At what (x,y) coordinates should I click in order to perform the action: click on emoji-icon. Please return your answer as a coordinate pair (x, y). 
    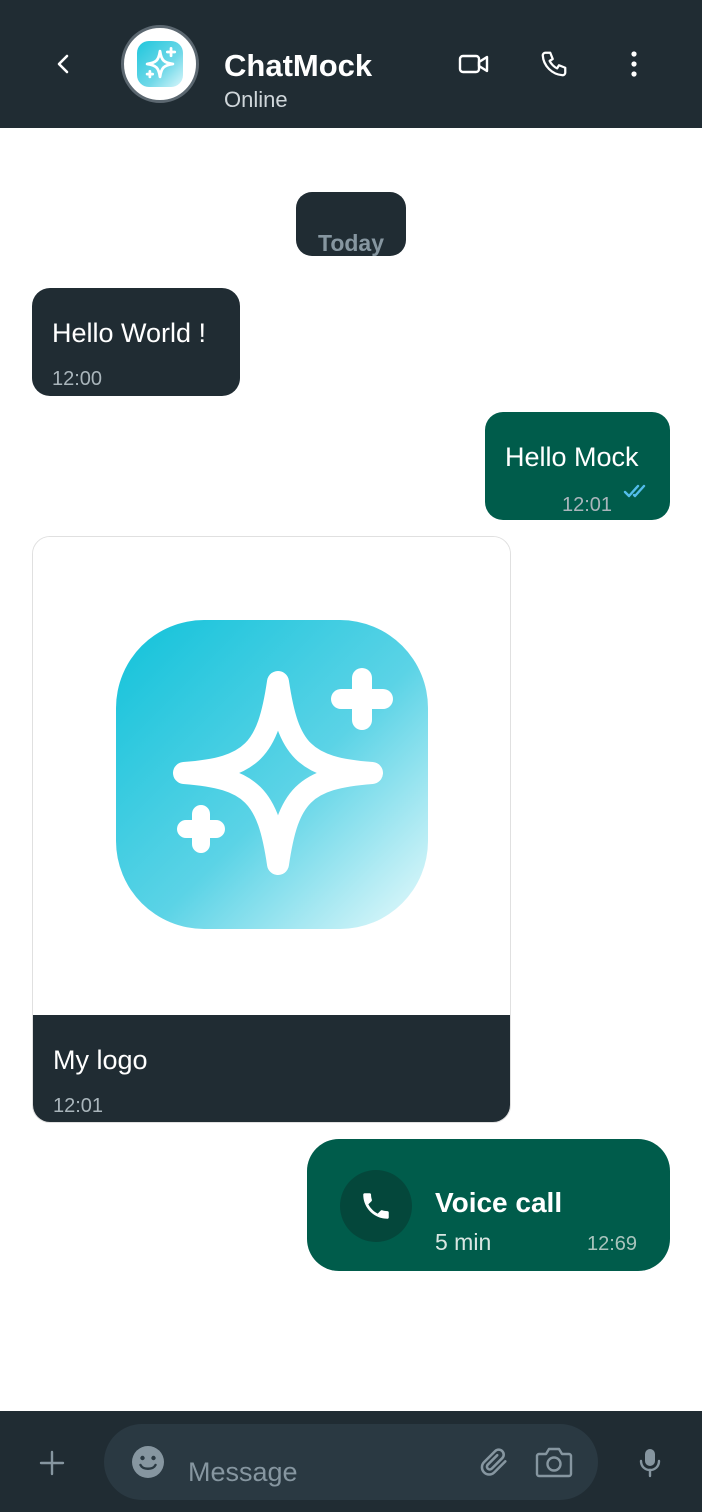
    Looking at the image, I should click on (148, 1462).